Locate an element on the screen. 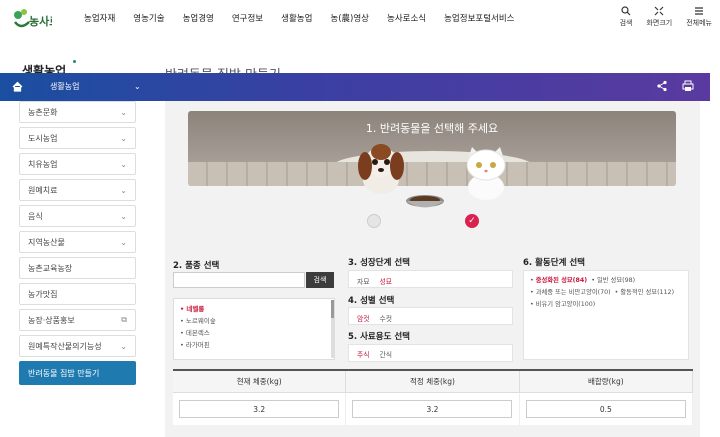 The image size is (720, 437). sidebar-item-farm-restaurant: 농가맛집 is located at coordinates (77, 294).